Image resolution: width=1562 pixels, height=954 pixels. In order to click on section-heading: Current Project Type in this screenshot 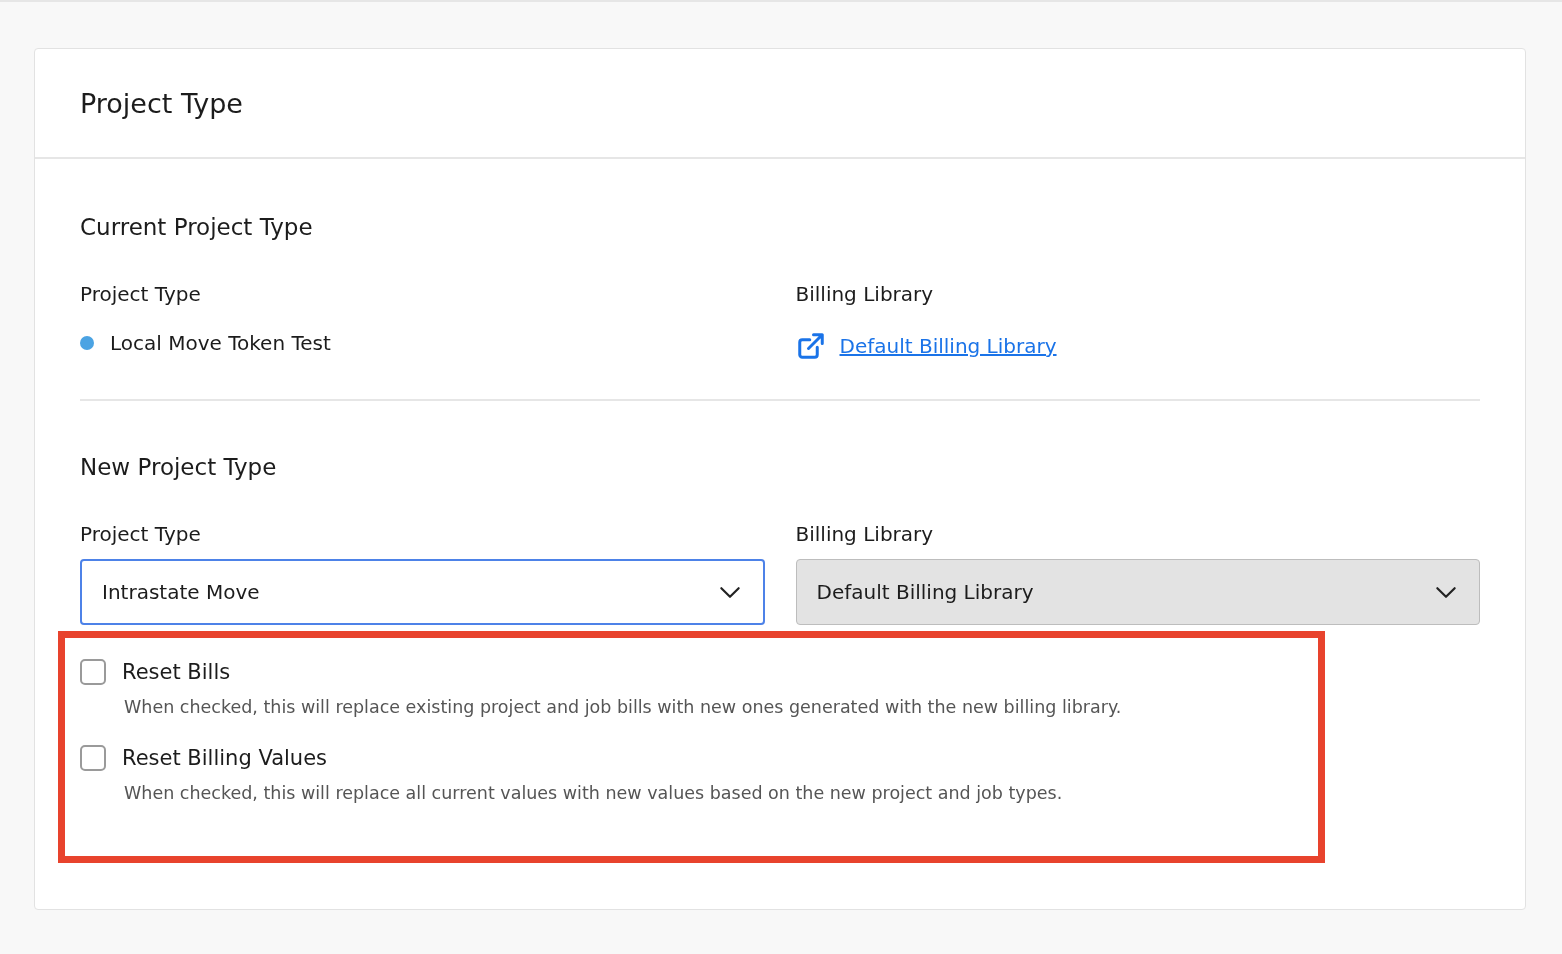, I will do `click(197, 227)`.